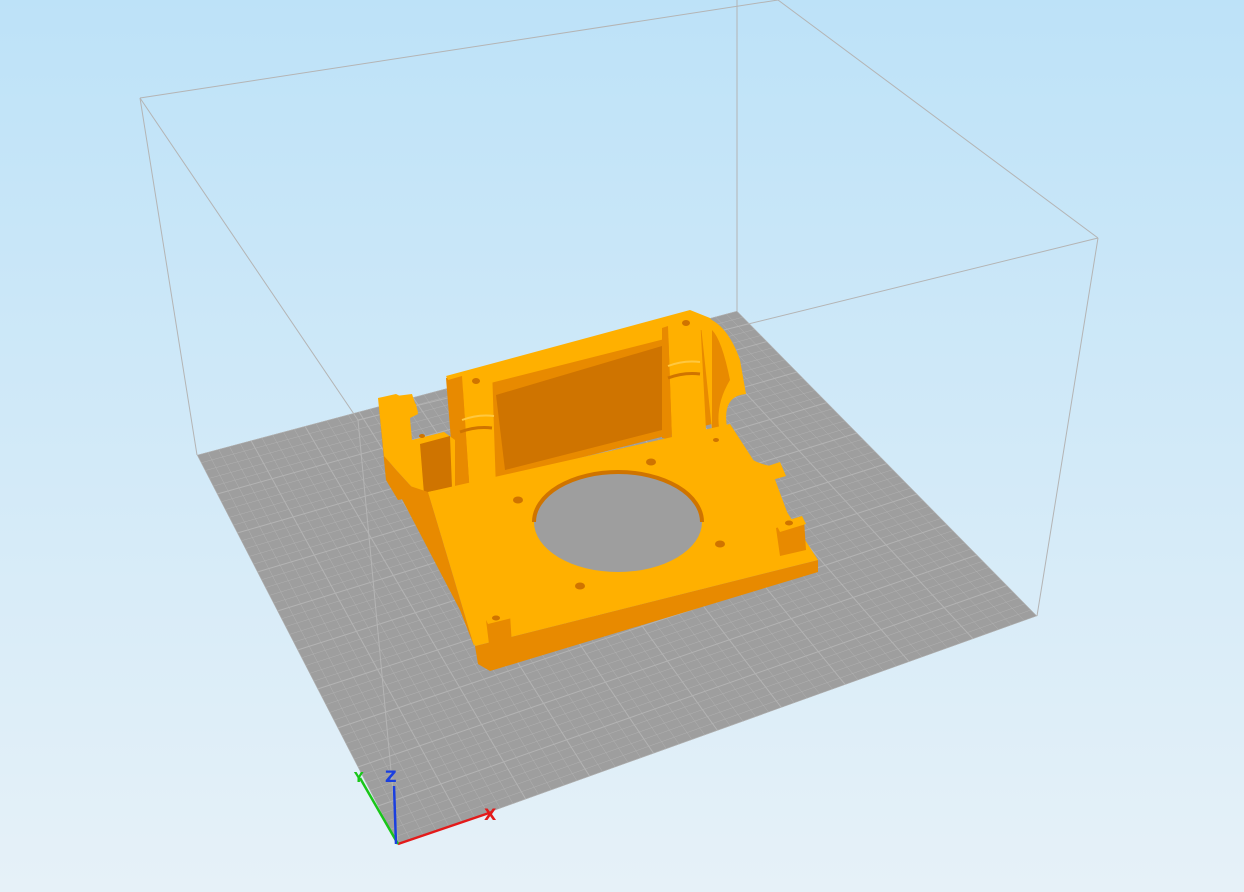 The height and width of the screenshot is (892, 1244). I want to click on y-axis-label: Y, so click(358, 778).